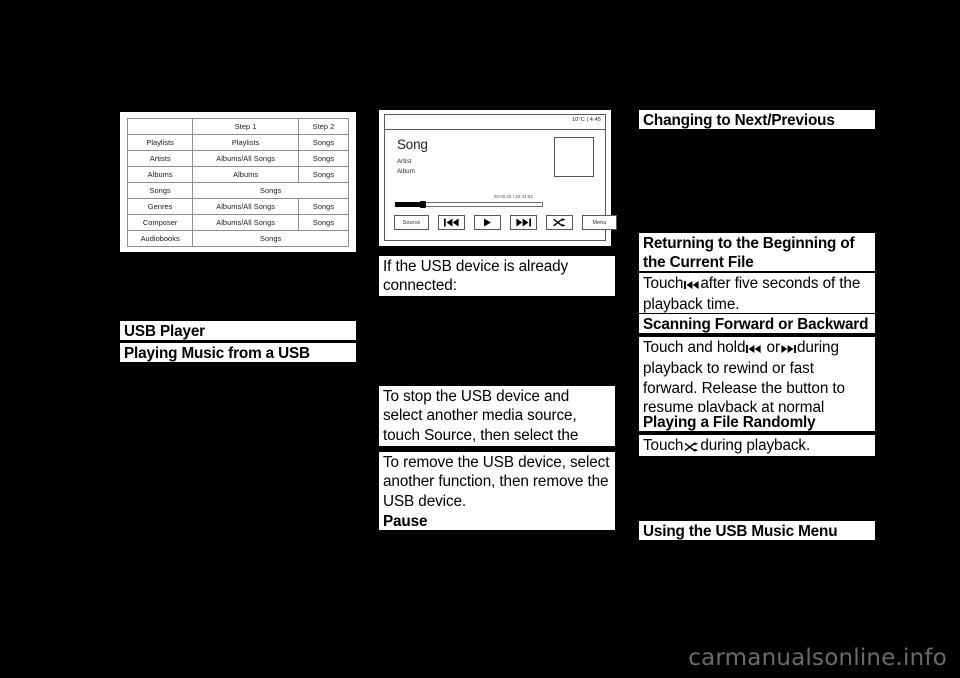 The height and width of the screenshot is (678, 960). I want to click on text-playing-file-randomly: Touch during playback., so click(757, 445).